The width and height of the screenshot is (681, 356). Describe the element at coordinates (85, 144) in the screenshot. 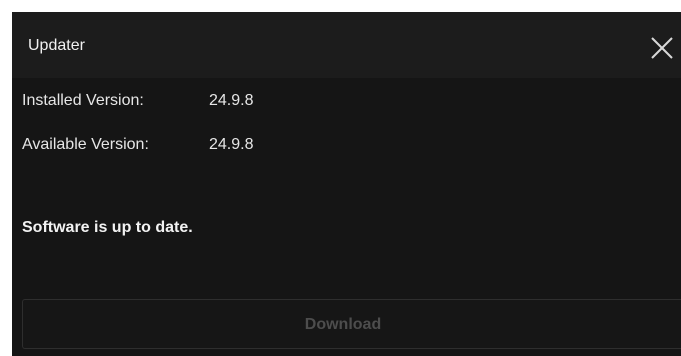

I see `available-version-label: Available Version:` at that location.